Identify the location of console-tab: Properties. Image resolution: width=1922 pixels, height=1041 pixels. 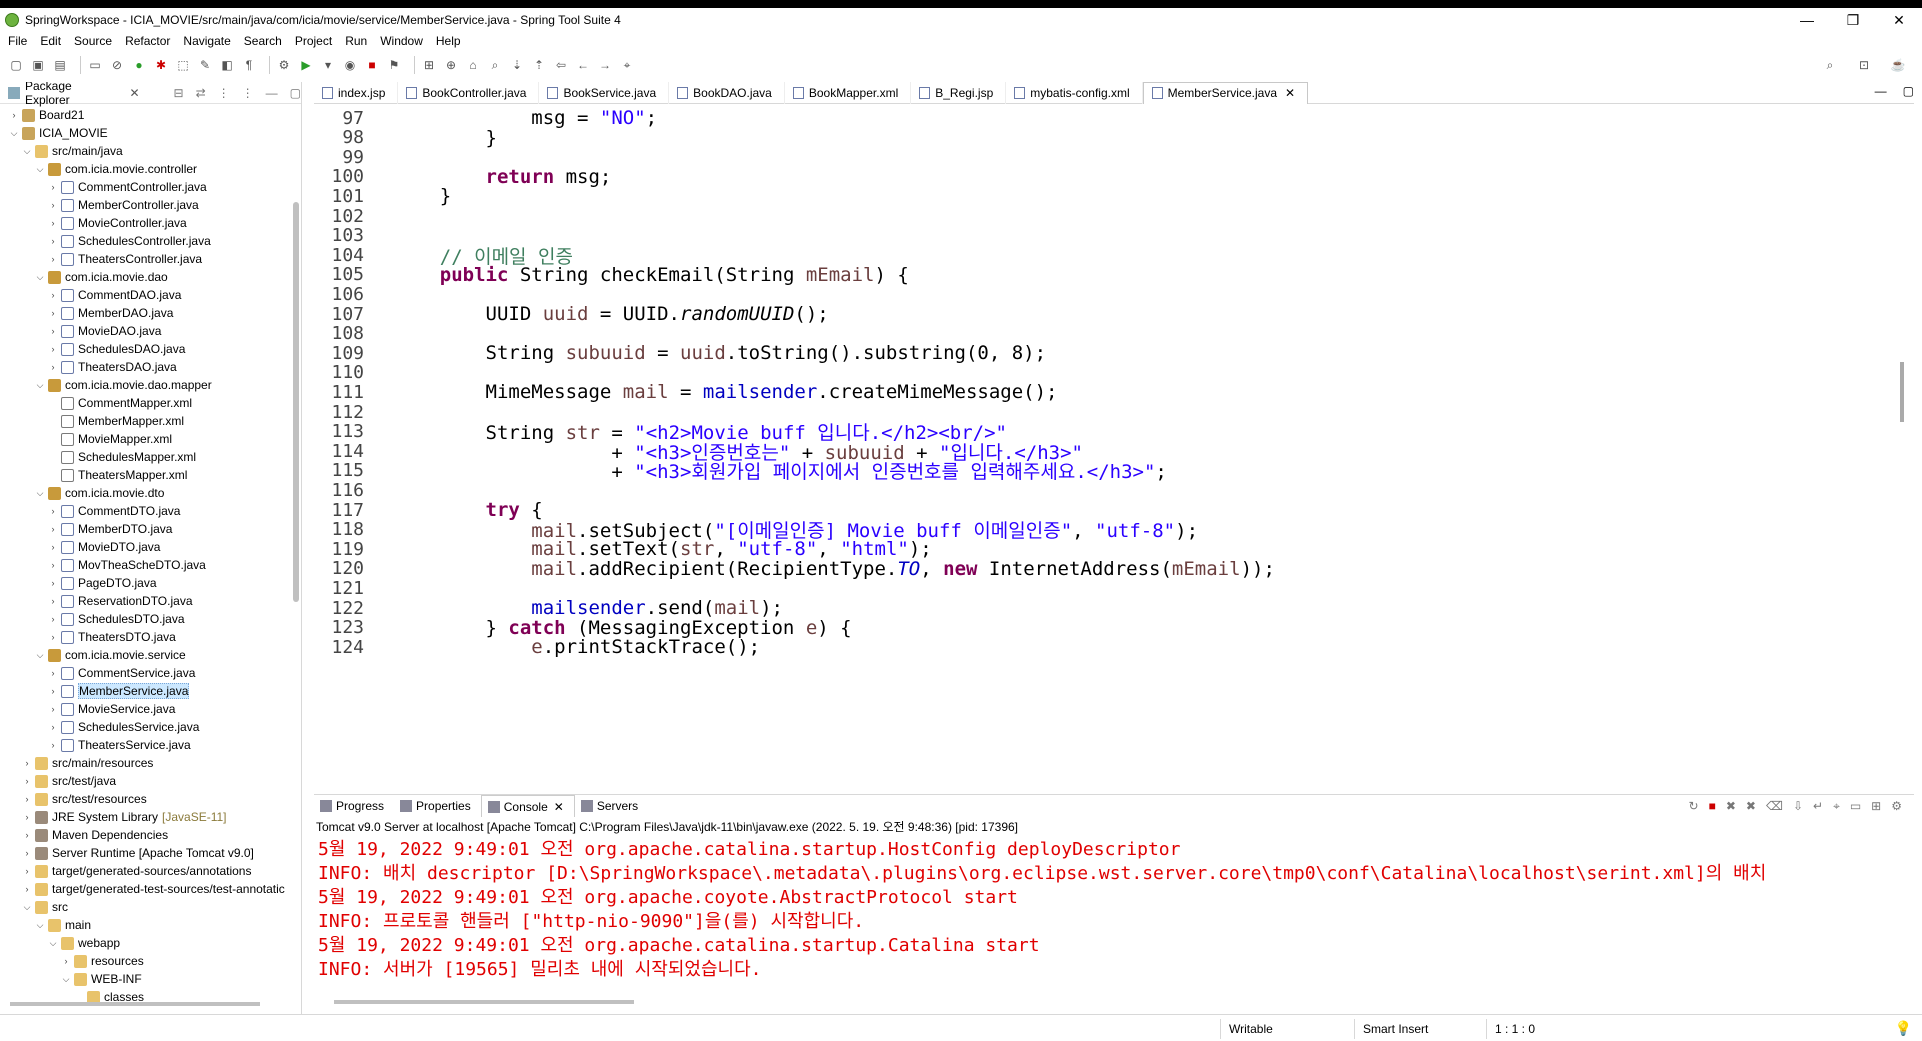
(437, 806).